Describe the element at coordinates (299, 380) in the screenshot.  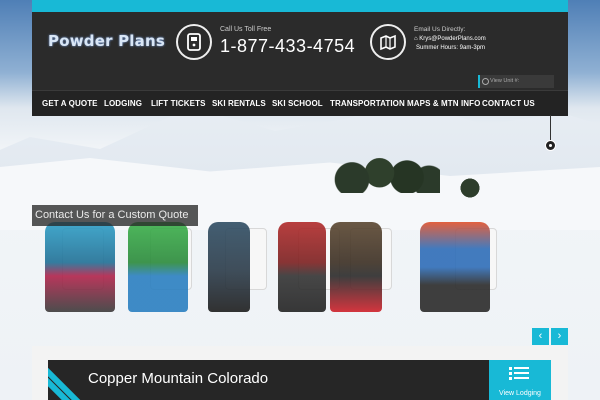
I see `resort-title-bar: Copper Mountain Colorado View Lodging` at that location.